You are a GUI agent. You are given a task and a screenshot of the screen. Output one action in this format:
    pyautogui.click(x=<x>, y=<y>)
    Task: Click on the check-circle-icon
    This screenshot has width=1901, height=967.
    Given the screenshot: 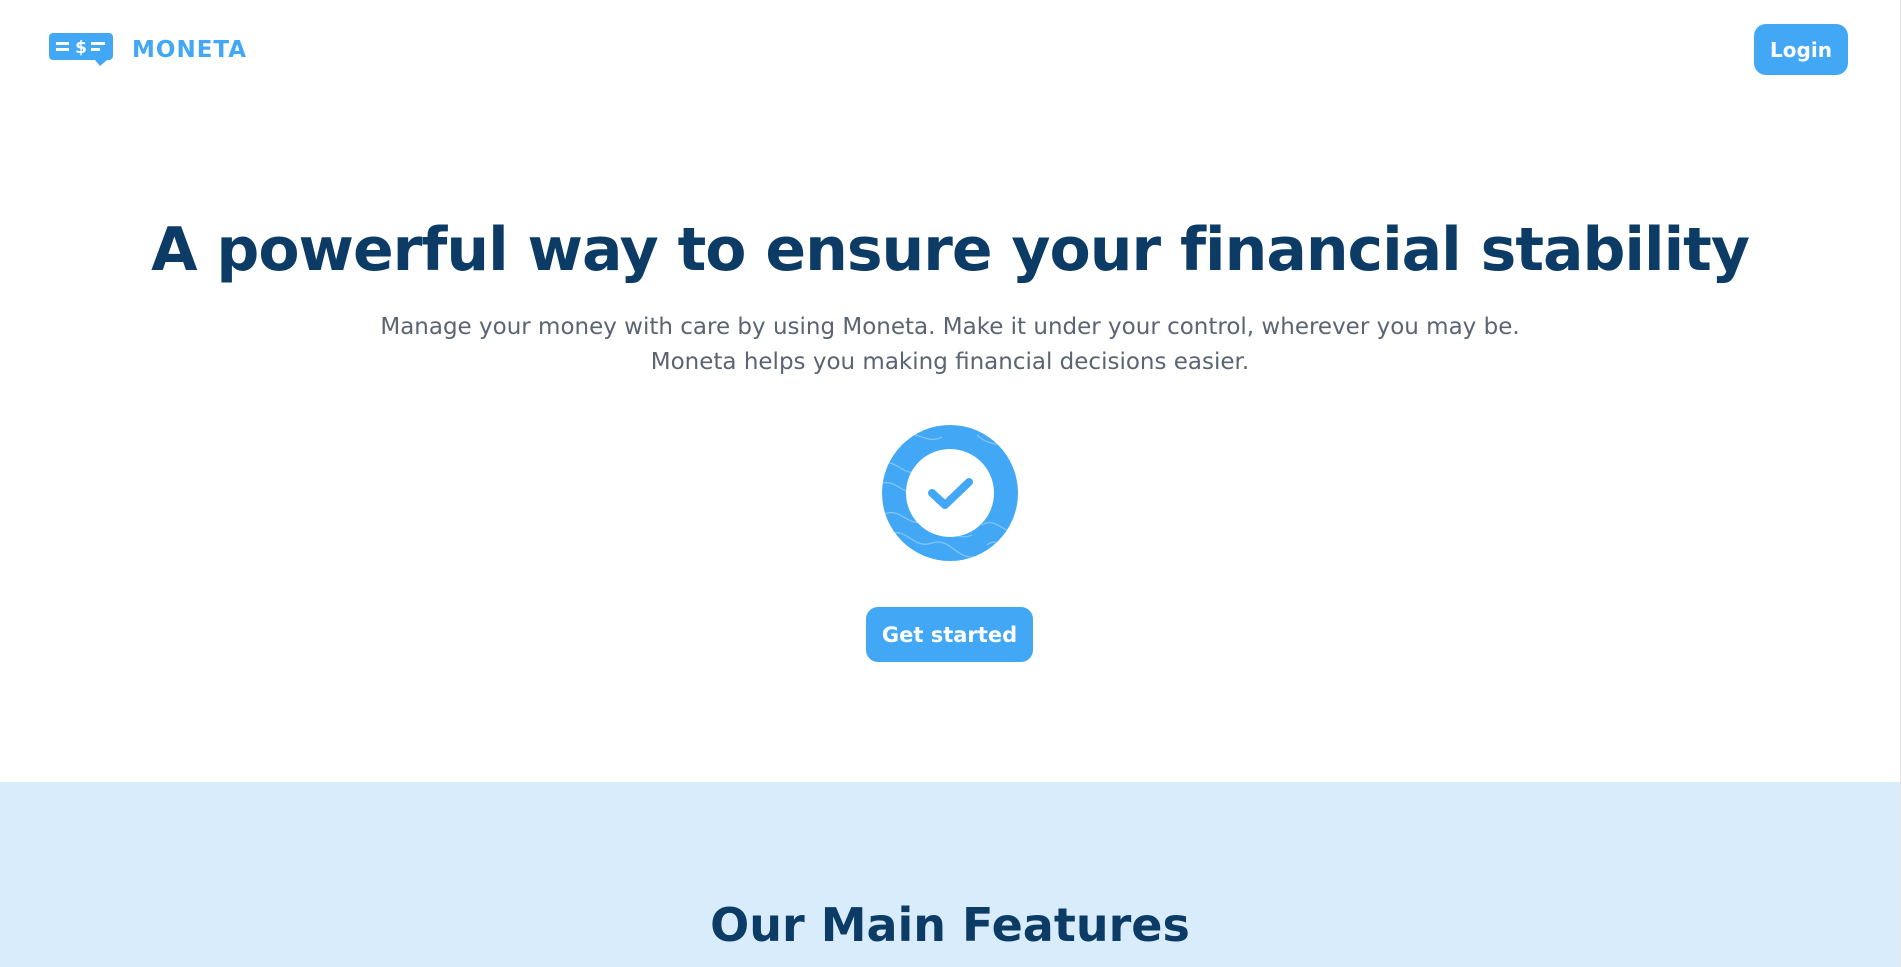 What is the action you would take?
    pyautogui.click(x=950, y=493)
    